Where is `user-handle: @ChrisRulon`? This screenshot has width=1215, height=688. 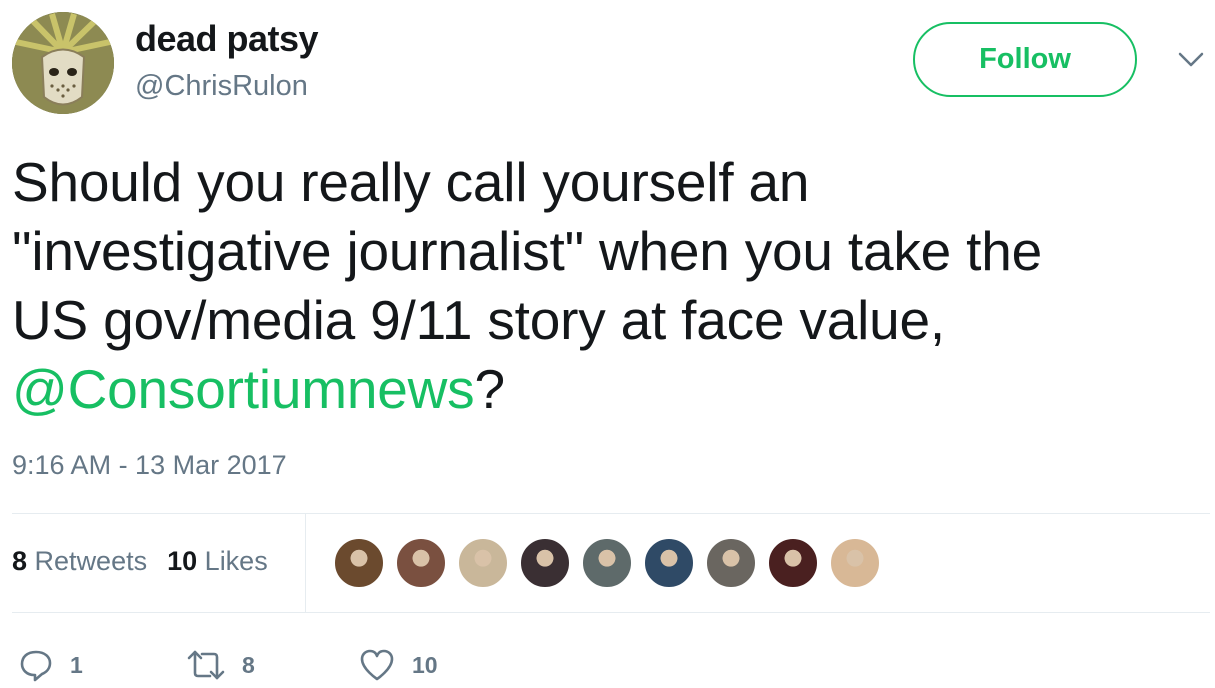 user-handle: @ChrisRulon is located at coordinates (221, 86).